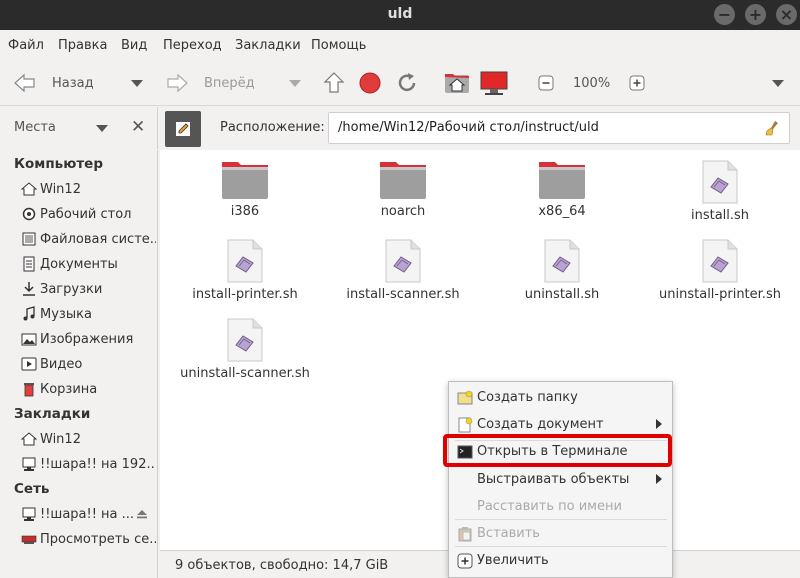  Describe the element at coordinates (562, 180) in the screenshot. I see `folder-icon` at that location.